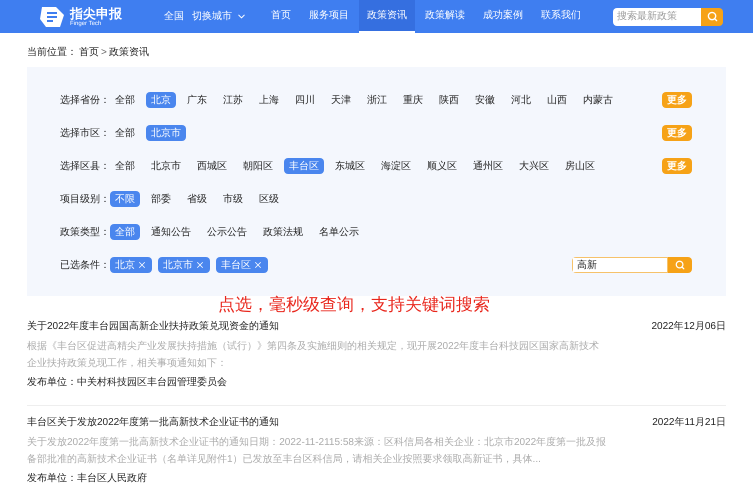 The width and height of the screenshot is (753, 500). What do you see at coordinates (689, 423) in the screenshot?
I see `article-date: 2022年11月21日` at bounding box center [689, 423].